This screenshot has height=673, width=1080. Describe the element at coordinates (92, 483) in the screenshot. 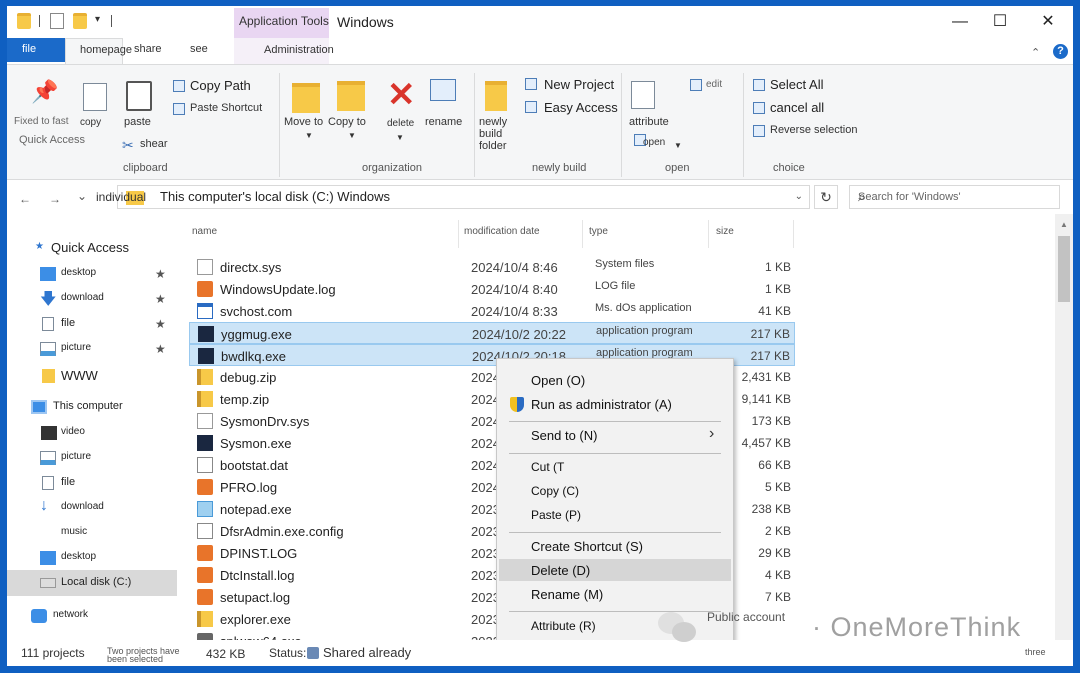

I see `nav-pc-file: file` at that location.